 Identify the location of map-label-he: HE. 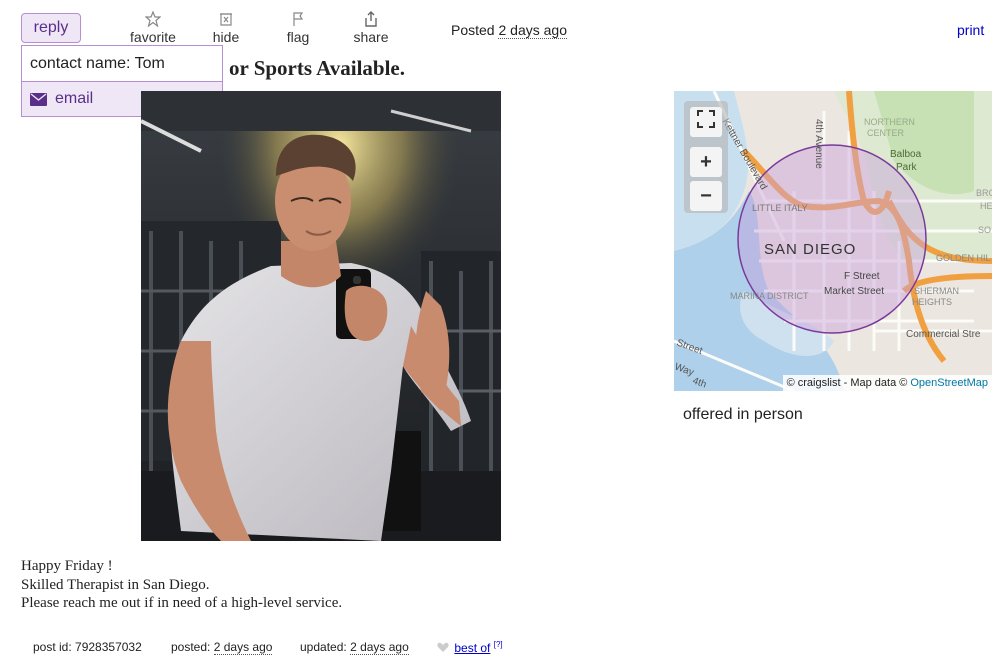
(986, 206).